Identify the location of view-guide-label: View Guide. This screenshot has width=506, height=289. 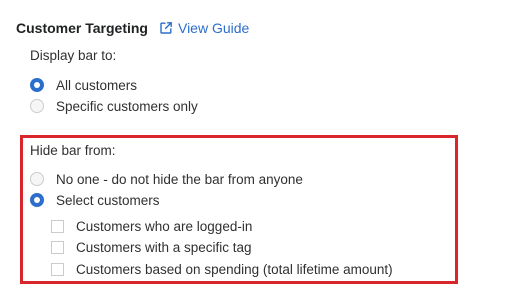
(213, 28).